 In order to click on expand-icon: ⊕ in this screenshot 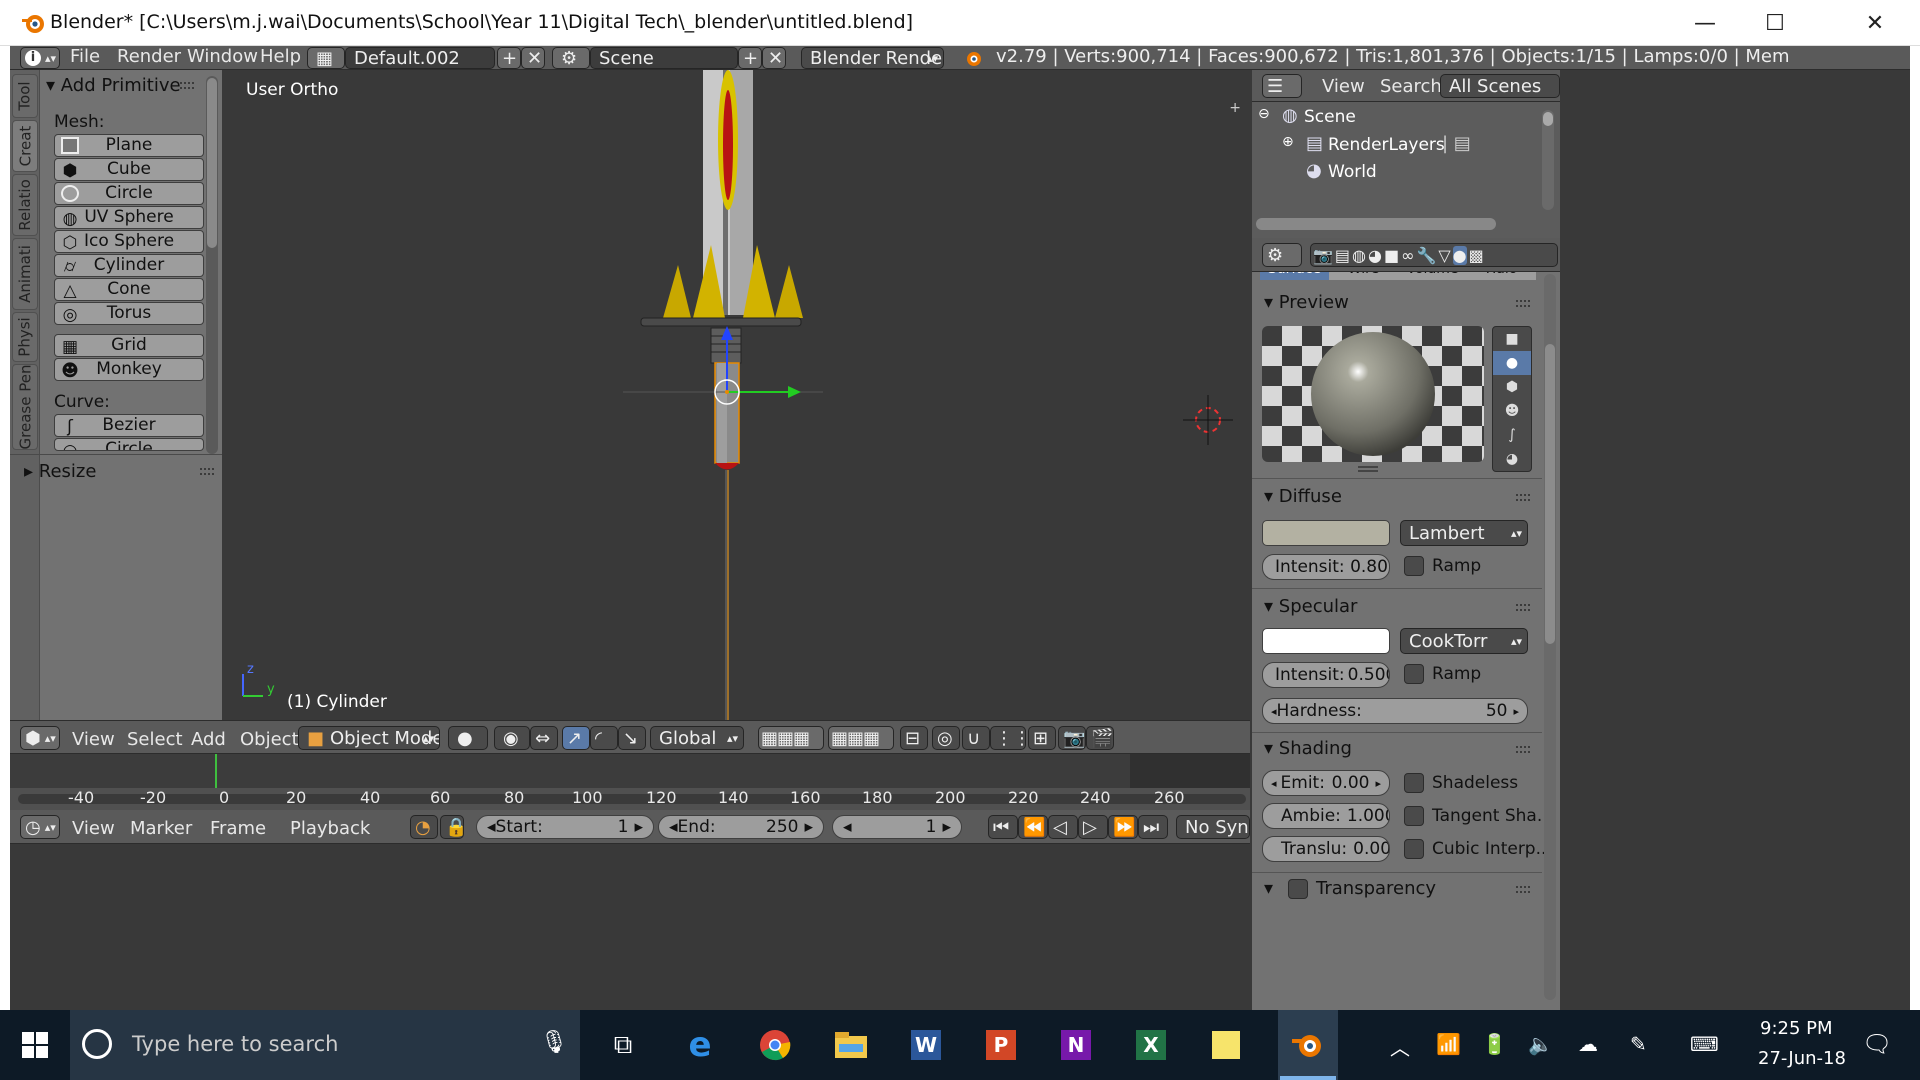, I will do `click(1288, 142)`.